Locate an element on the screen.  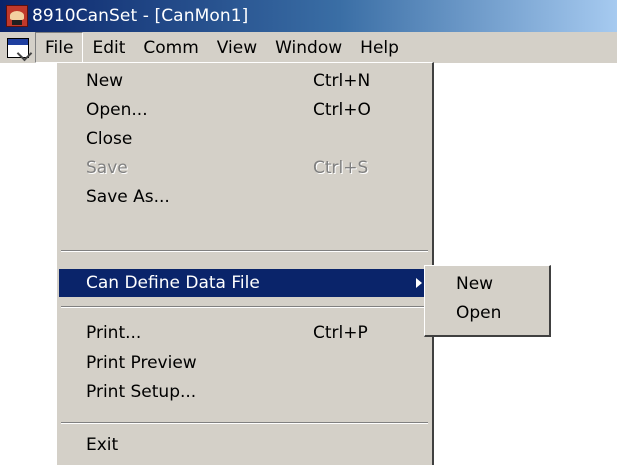
menu-item-can-define-data-file: Can Define Data File is located at coordinates (244, 283).